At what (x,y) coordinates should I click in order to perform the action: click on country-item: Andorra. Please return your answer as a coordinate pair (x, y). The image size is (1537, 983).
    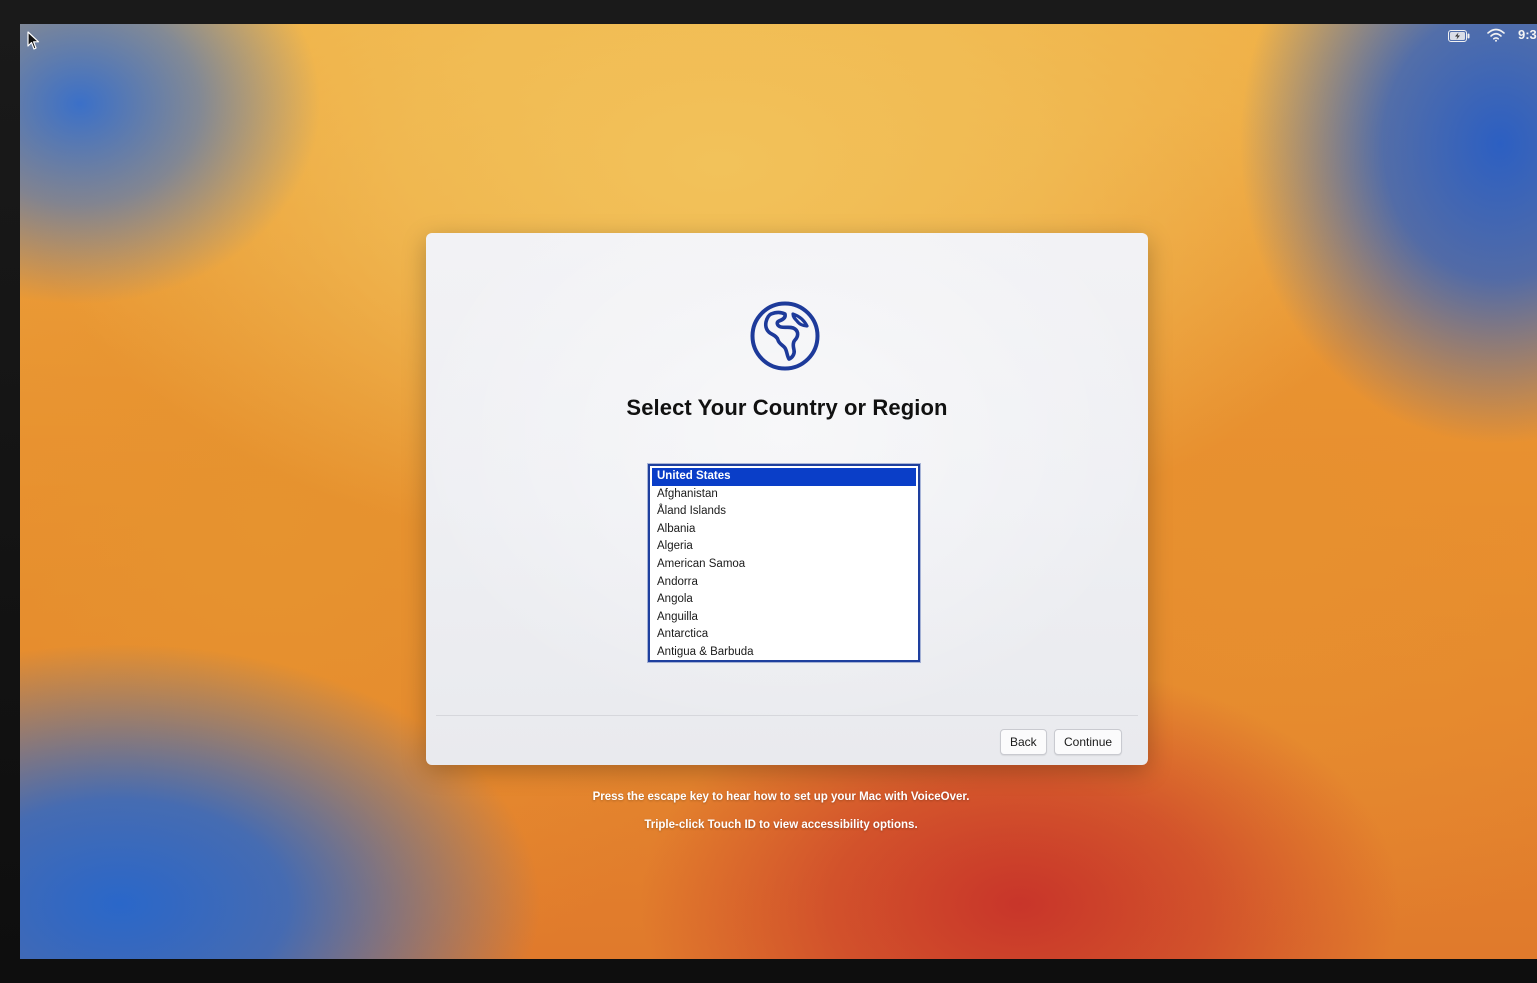
    Looking at the image, I should click on (784, 583).